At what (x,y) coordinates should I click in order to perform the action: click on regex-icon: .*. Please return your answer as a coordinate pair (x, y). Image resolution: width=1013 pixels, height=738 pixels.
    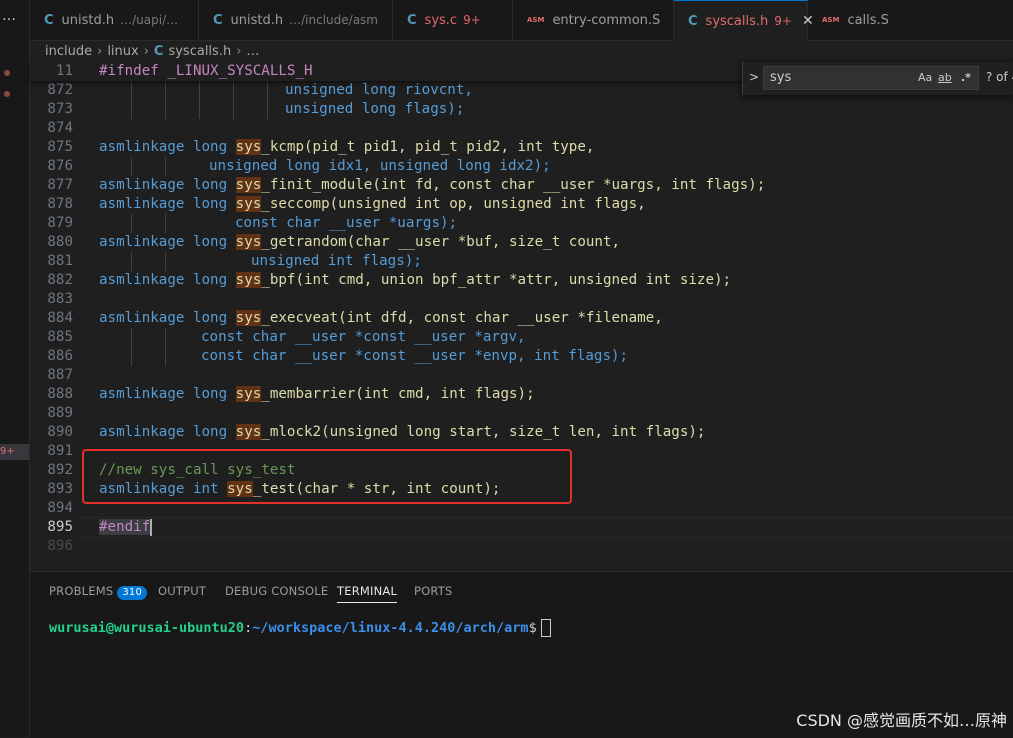
    Looking at the image, I should click on (966, 77).